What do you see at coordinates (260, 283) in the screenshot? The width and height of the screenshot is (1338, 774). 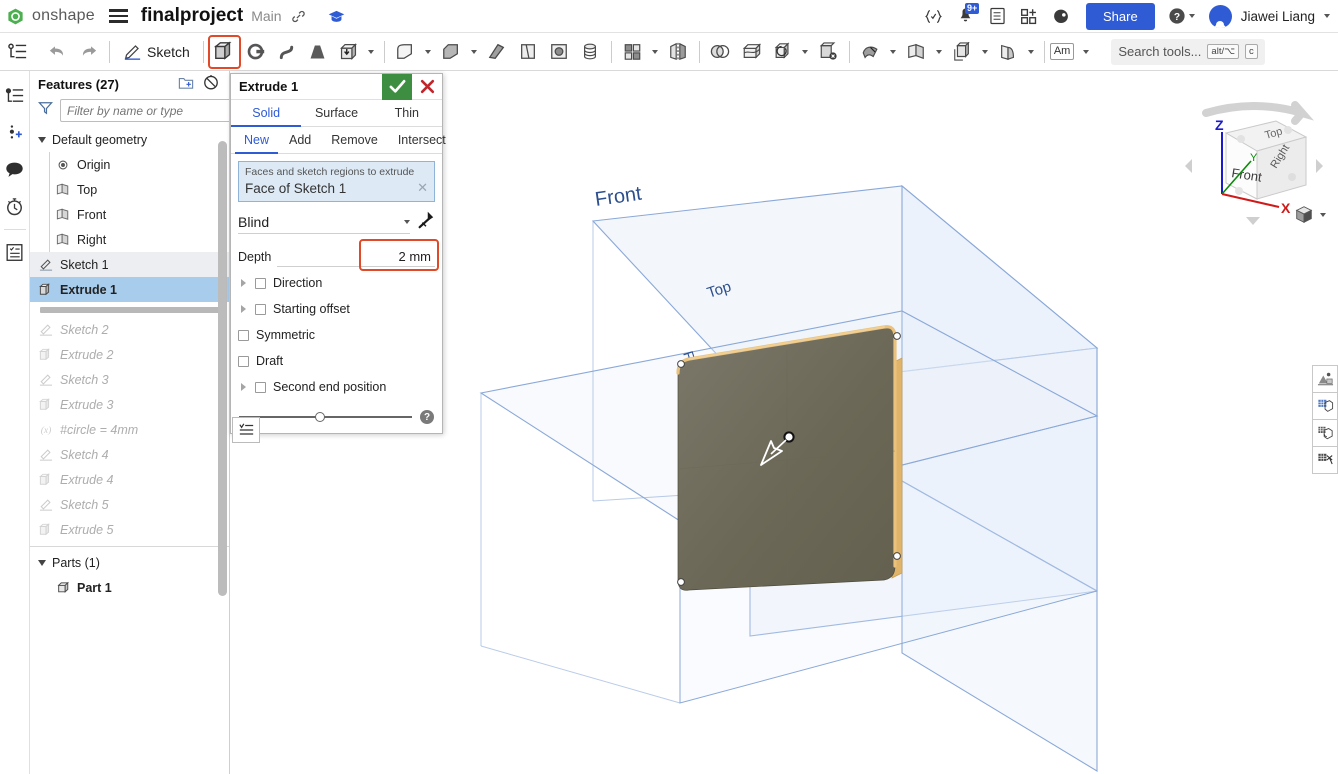 I see `direction-checkbox` at bounding box center [260, 283].